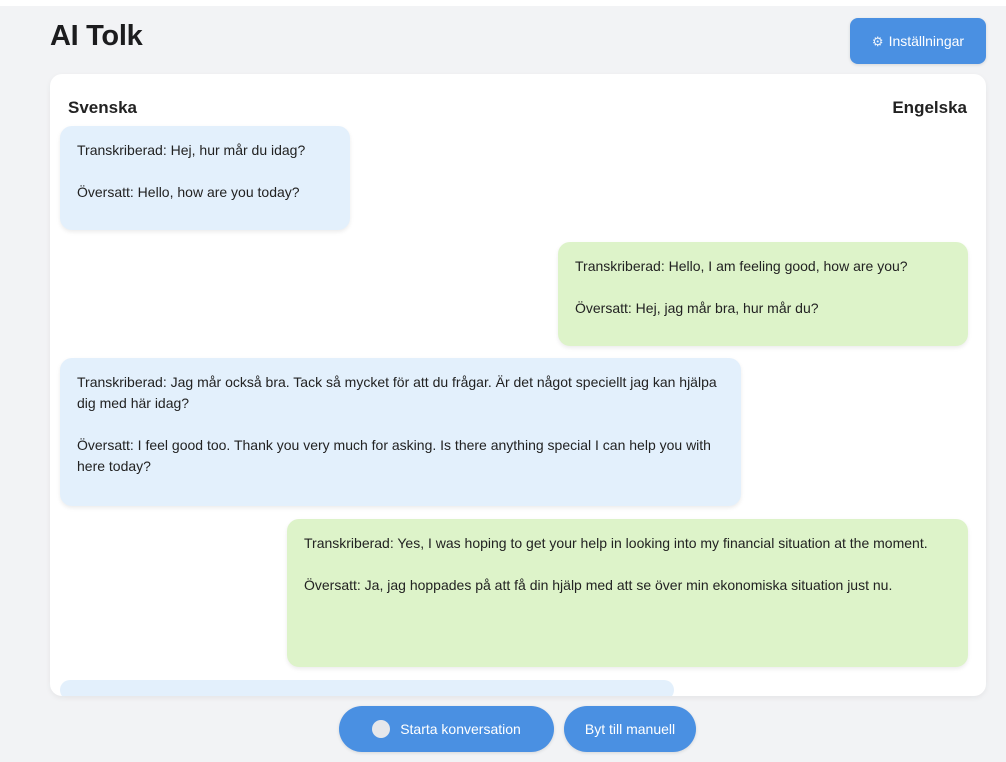 This screenshot has width=1006, height=762. I want to click on gear-icon: ⚙, so click(877, 41).